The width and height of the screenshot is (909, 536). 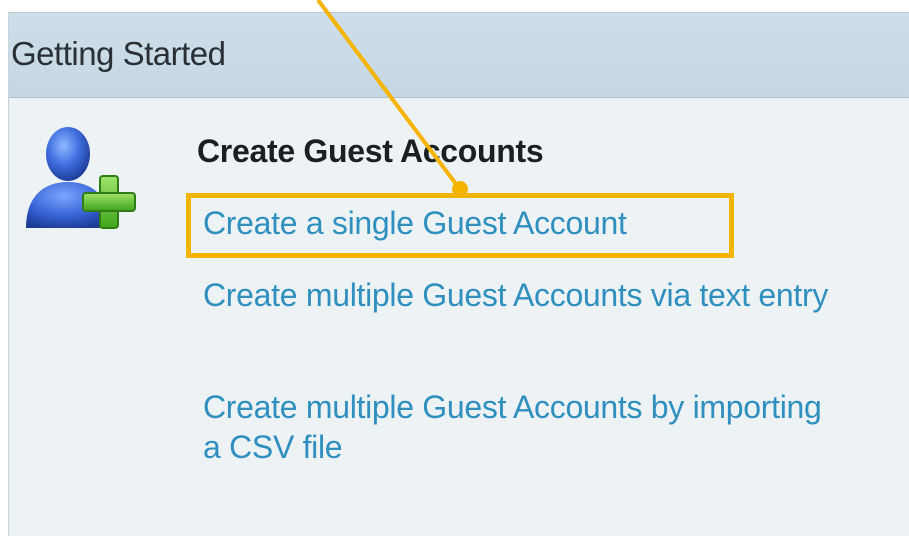 I want to click on section-heading: Create Guest Accounts, so click(x=370, y=151).